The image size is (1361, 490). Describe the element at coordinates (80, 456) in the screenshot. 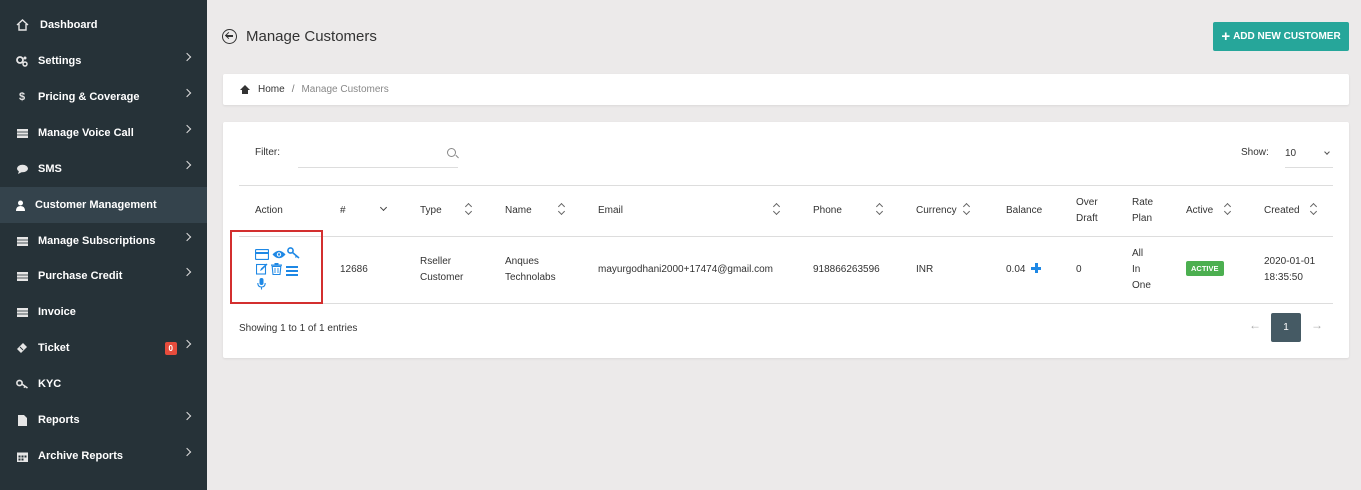

I see `sidebar-item-label: Archive Reports` at that location.